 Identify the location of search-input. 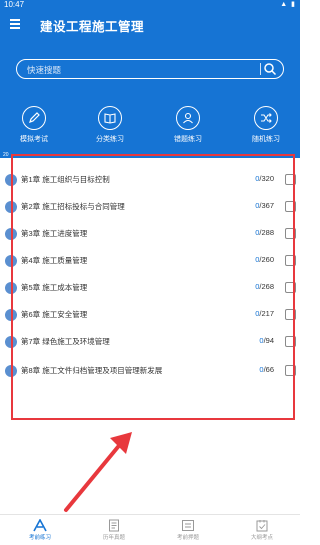
(137, 70).